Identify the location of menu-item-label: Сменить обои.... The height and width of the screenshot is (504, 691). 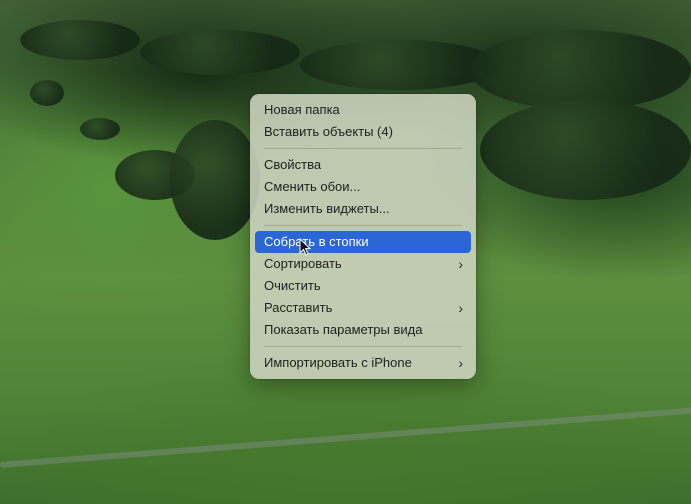
(312, 186).